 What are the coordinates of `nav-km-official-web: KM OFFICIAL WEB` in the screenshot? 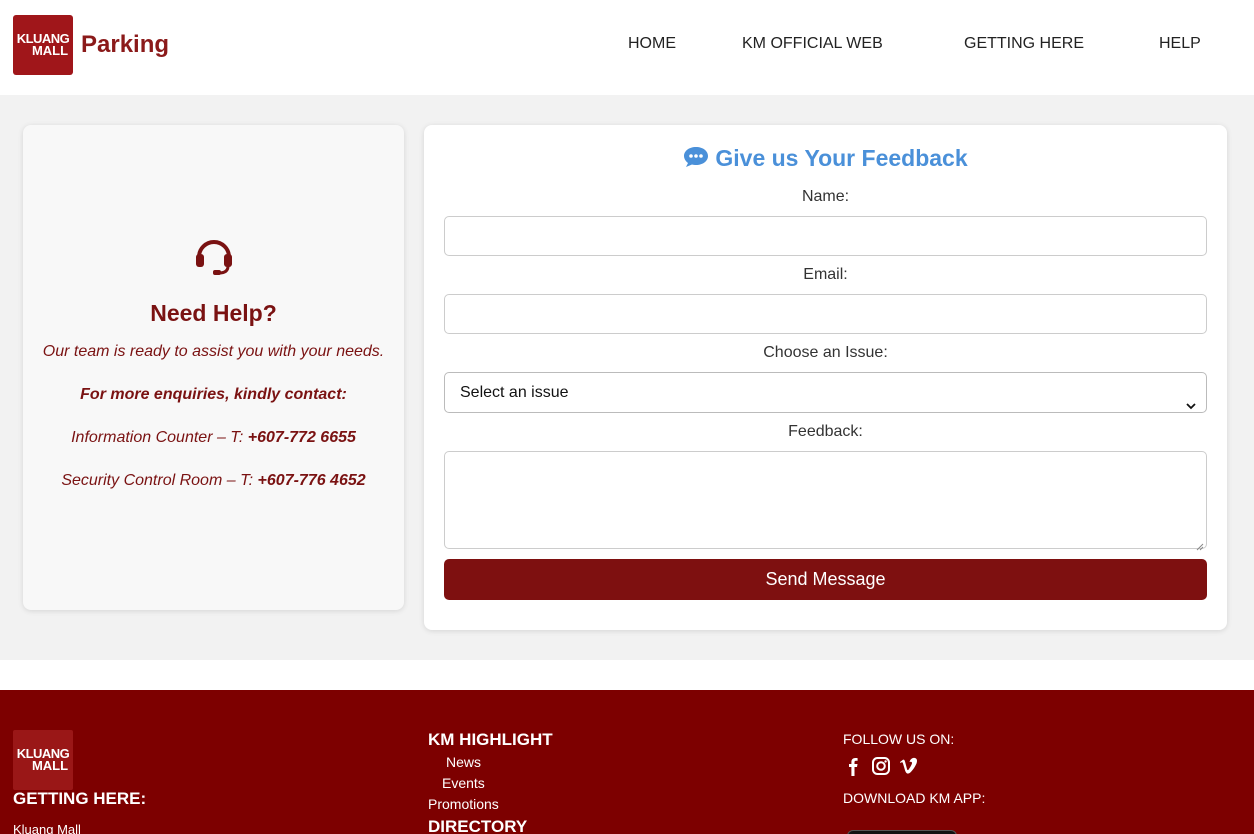 It's located at (812, 44).